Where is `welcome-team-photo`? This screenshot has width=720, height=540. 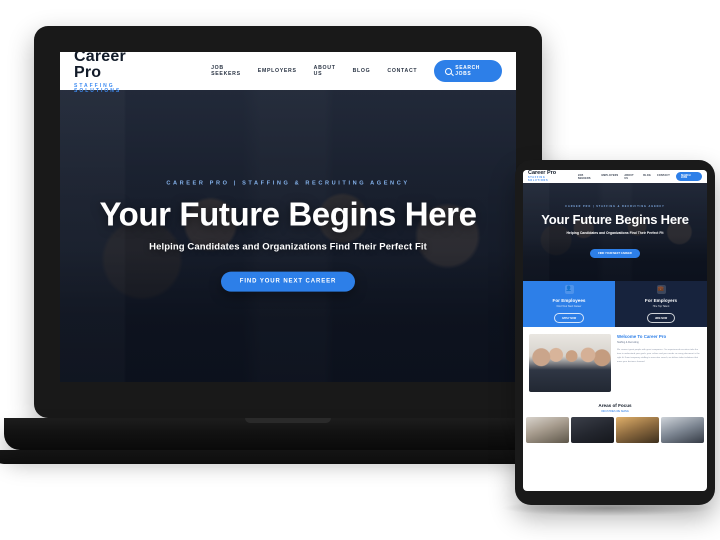
welcome-team-photo is located at coordinates (570, 363).